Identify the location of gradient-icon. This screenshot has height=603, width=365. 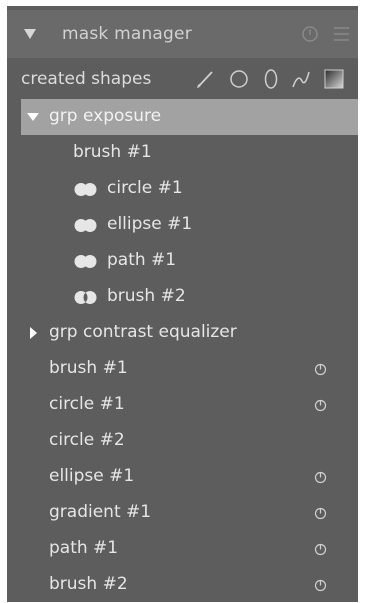
(334, 79).